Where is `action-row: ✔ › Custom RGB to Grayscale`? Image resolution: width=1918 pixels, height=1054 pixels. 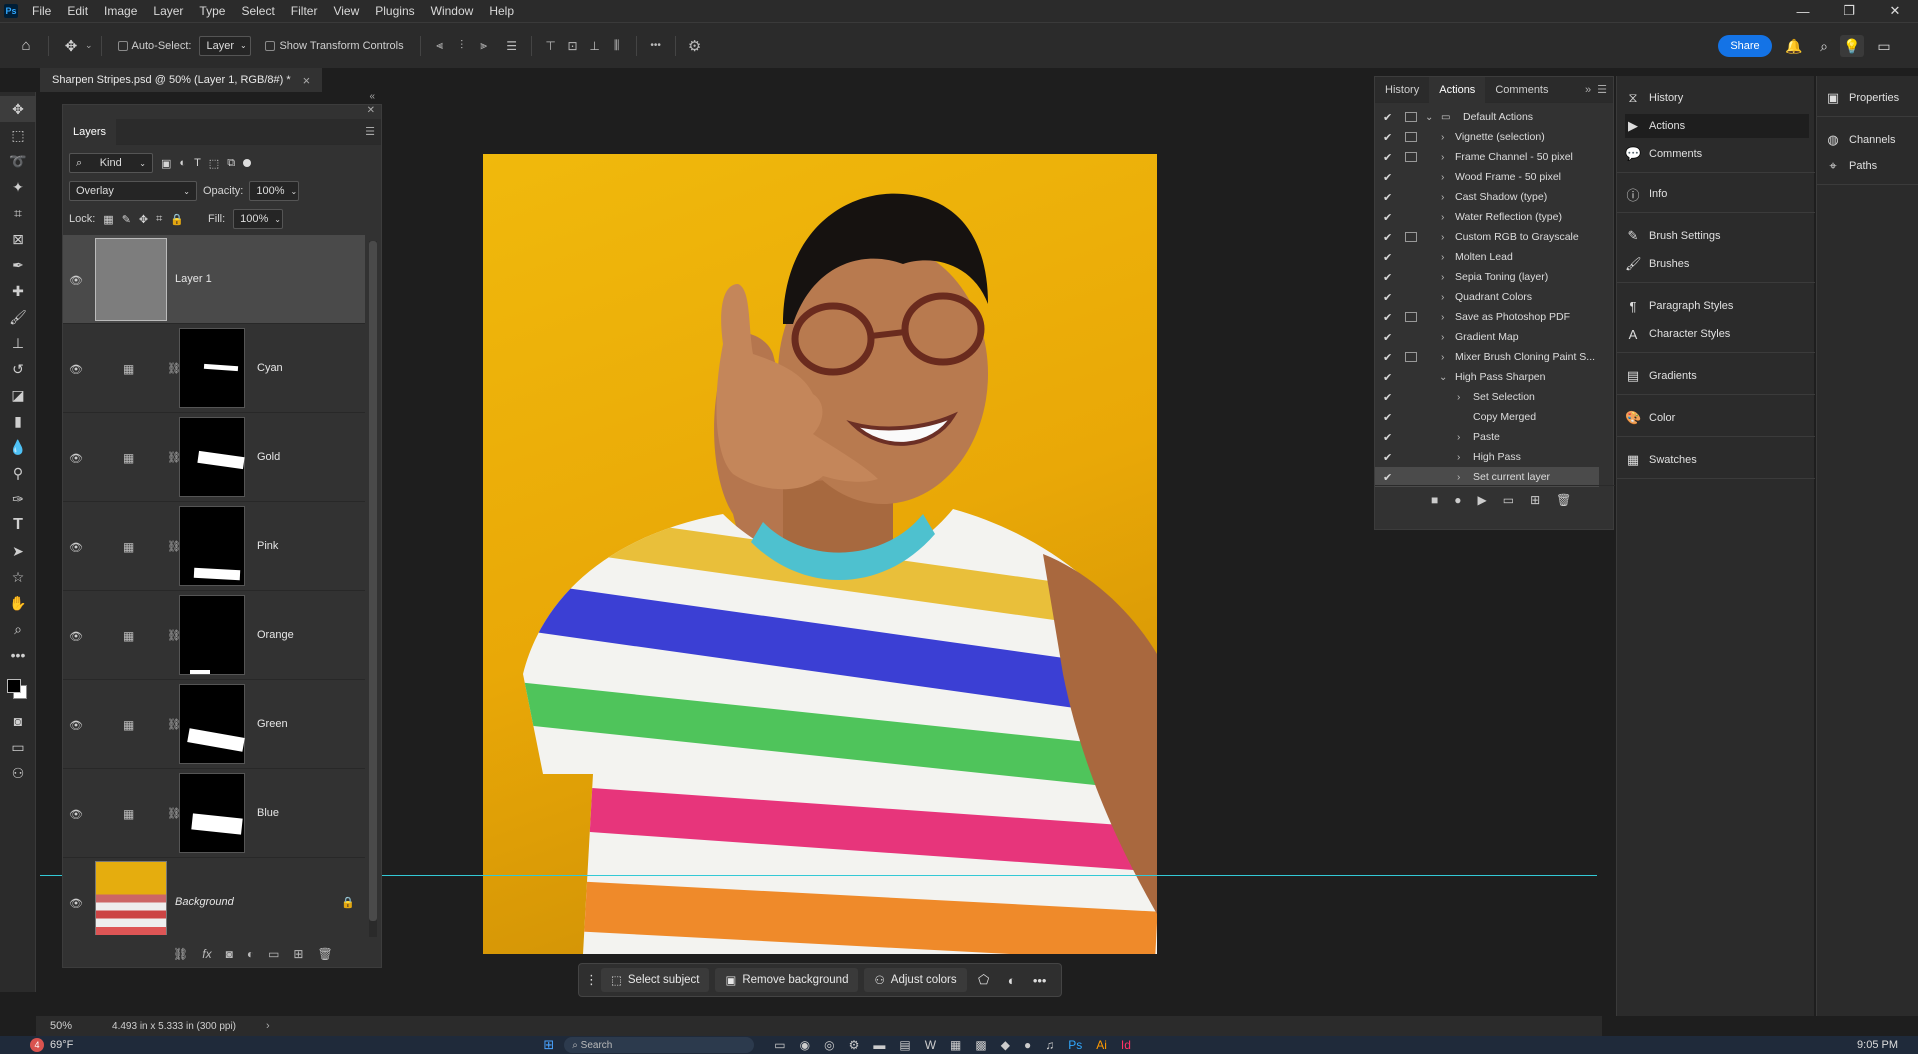
action-row: ✔ › Custom RGB to Grayscale is located at coordinates (1487, 237).